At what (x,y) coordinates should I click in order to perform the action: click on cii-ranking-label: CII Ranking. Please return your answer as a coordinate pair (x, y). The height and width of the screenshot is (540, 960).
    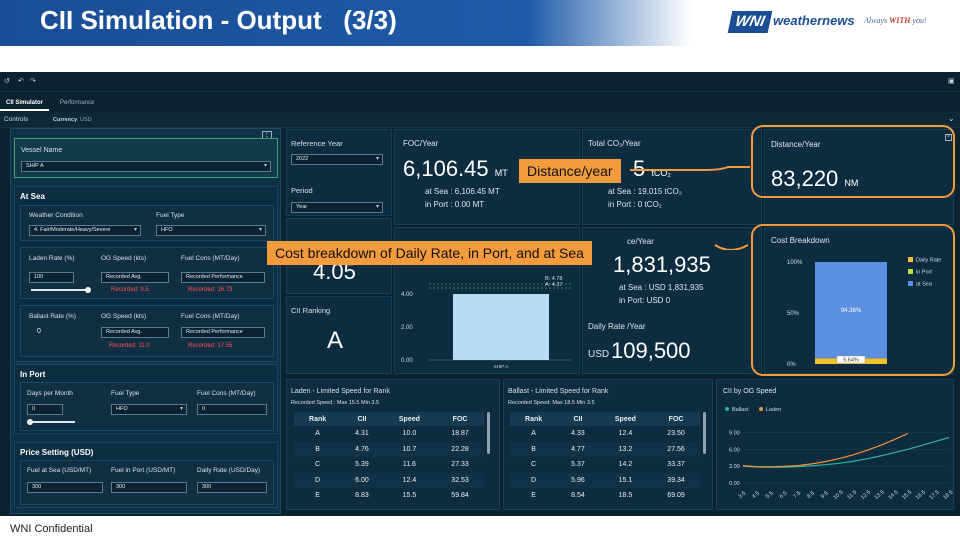
    Looking at the image, I should click on (311, 310).